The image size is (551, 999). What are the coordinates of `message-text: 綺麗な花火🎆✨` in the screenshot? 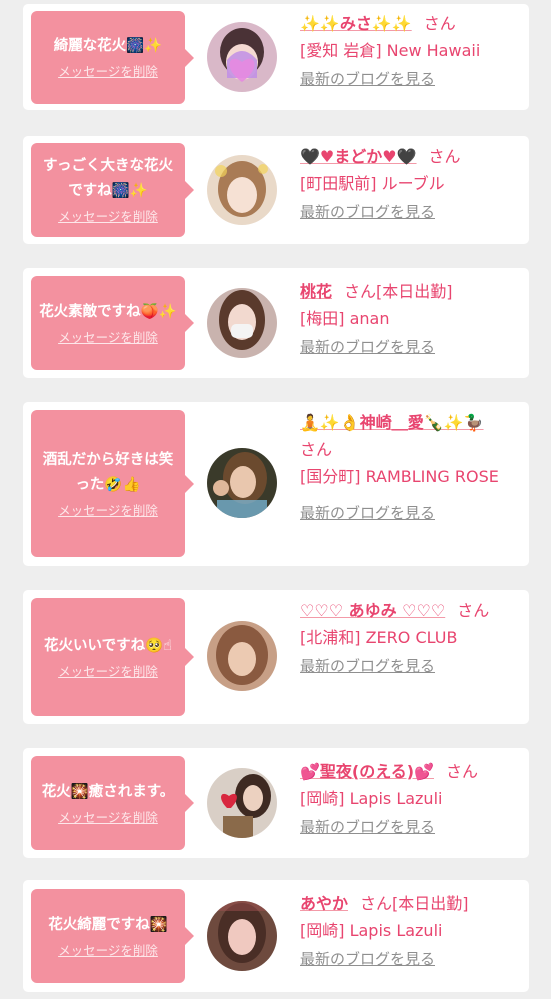 It's located at (108, 46).